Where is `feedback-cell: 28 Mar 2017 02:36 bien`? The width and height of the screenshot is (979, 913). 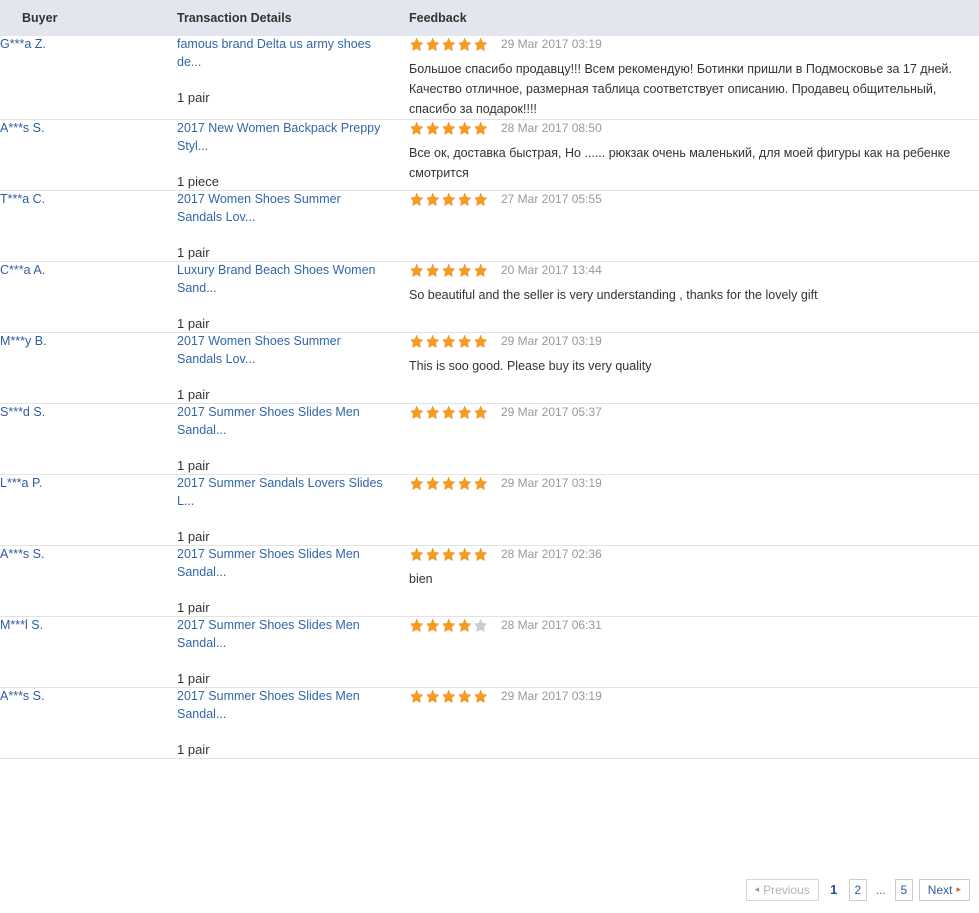
feedback-cell: 28 Mar 2017 02:36 bien is located at coordinates (694, 581).